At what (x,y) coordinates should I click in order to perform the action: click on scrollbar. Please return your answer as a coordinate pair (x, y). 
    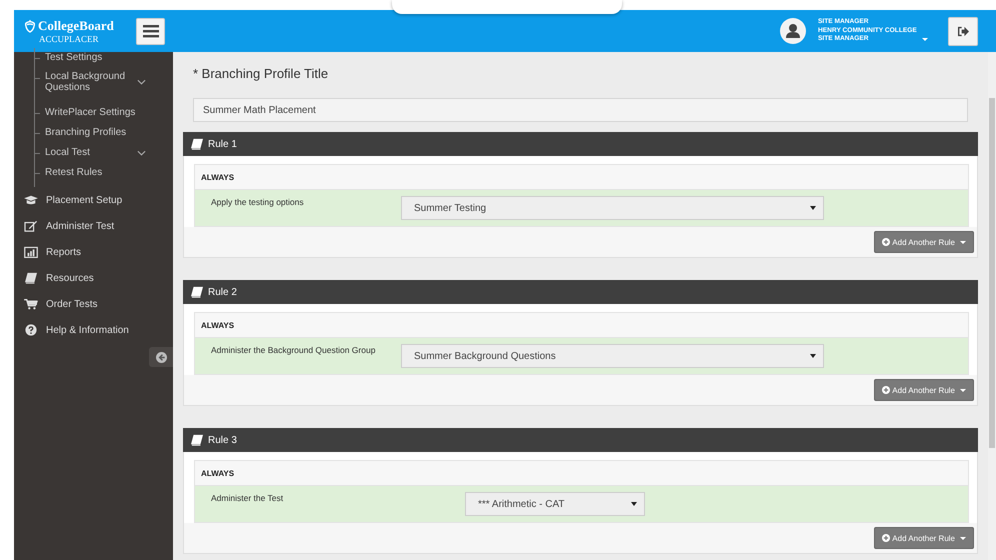
    Looking at the image, I should click on (992, 306).